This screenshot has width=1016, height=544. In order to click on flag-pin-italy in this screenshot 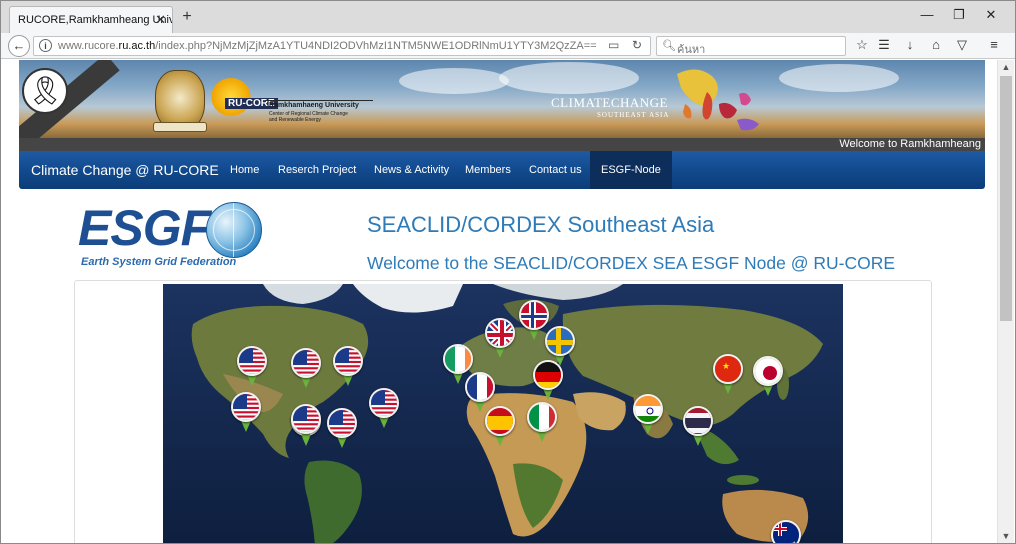, I will do `click(542, 424)`.